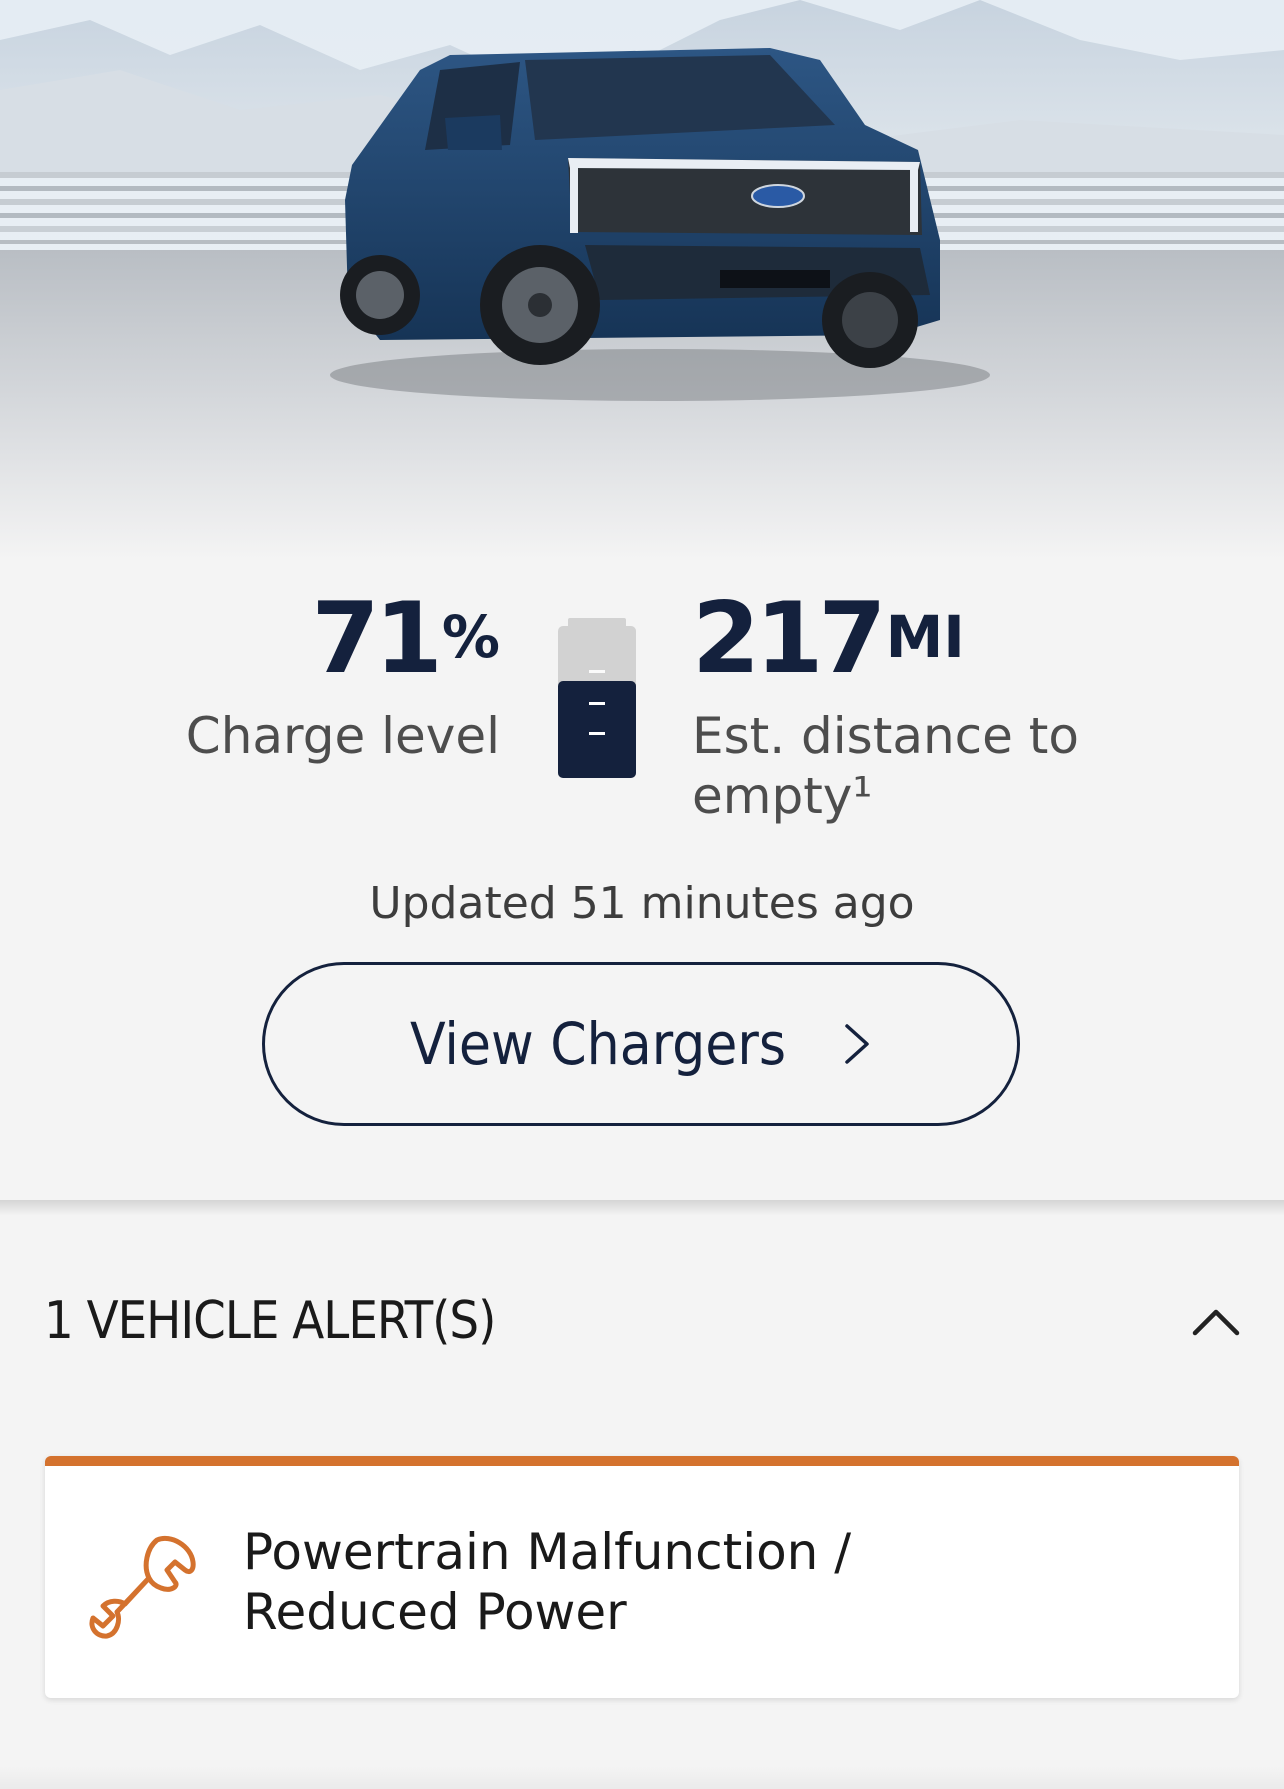  What do you see at coordinates (547, 1582) in the screenshot?
I see `alert-message: Powertrain Malfunction / Reduced Power` at bounding box center [547, 1582].